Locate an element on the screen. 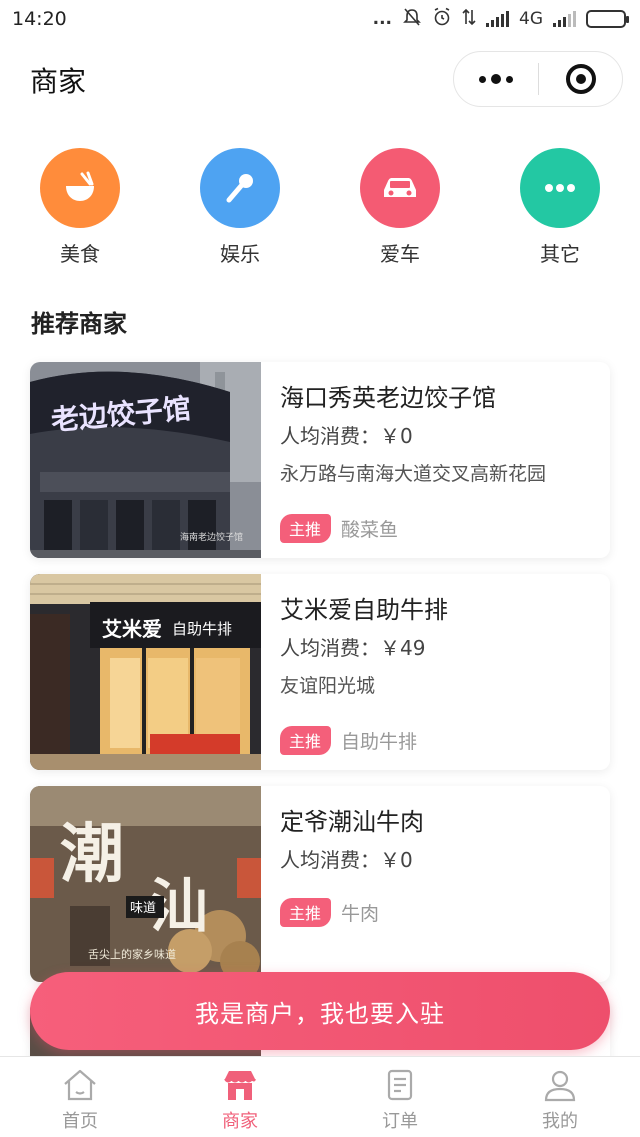 The height and width of the screenshot is (1137, 640). status-icons: ... 4G is located at coordinates (500, 19).